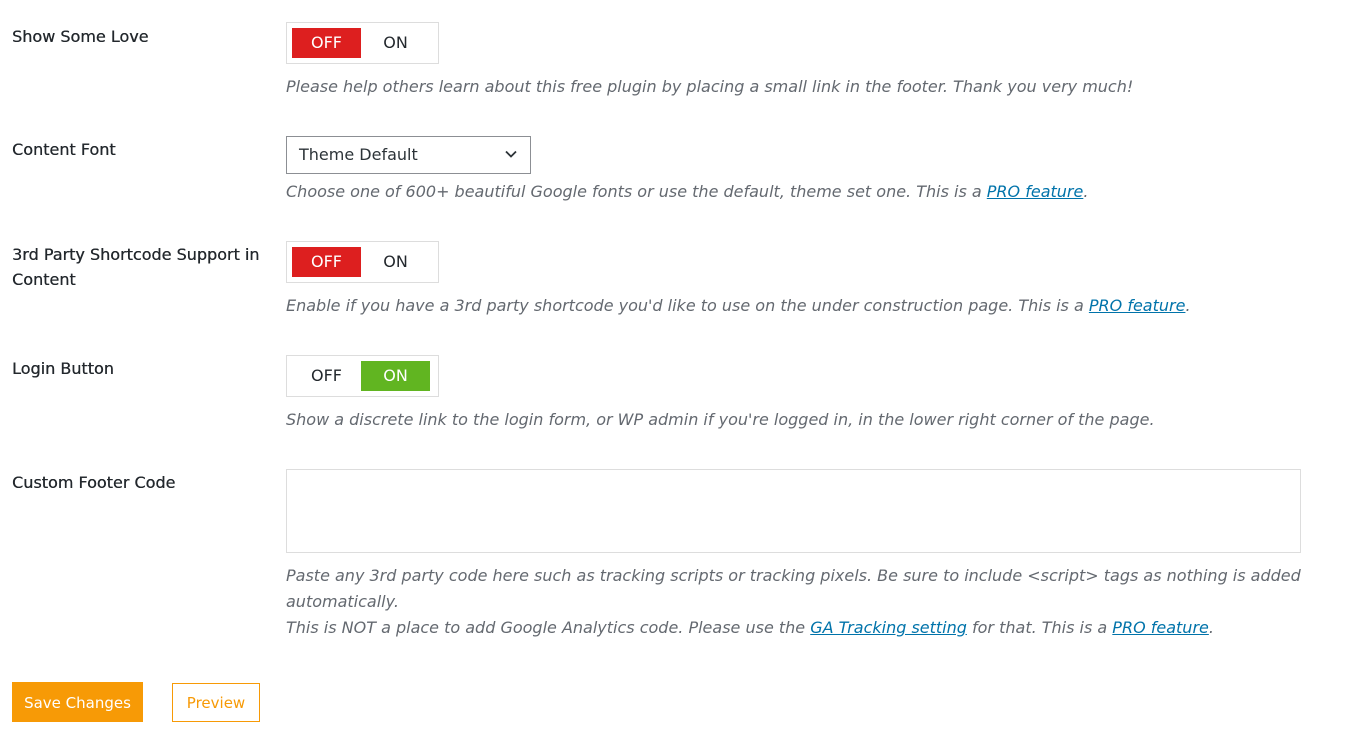 This screenshot has height=746, width=1364. I want to click on content-font-select: Theme Default, so click(408, 155).